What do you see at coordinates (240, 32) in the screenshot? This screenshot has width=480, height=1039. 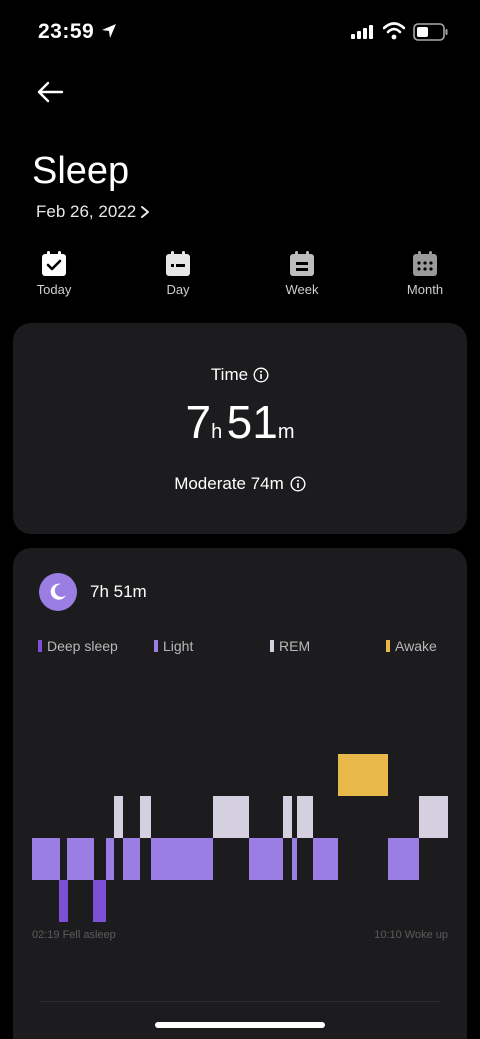 I see `status-bar: 23:59` at bounding box center [240, 32].